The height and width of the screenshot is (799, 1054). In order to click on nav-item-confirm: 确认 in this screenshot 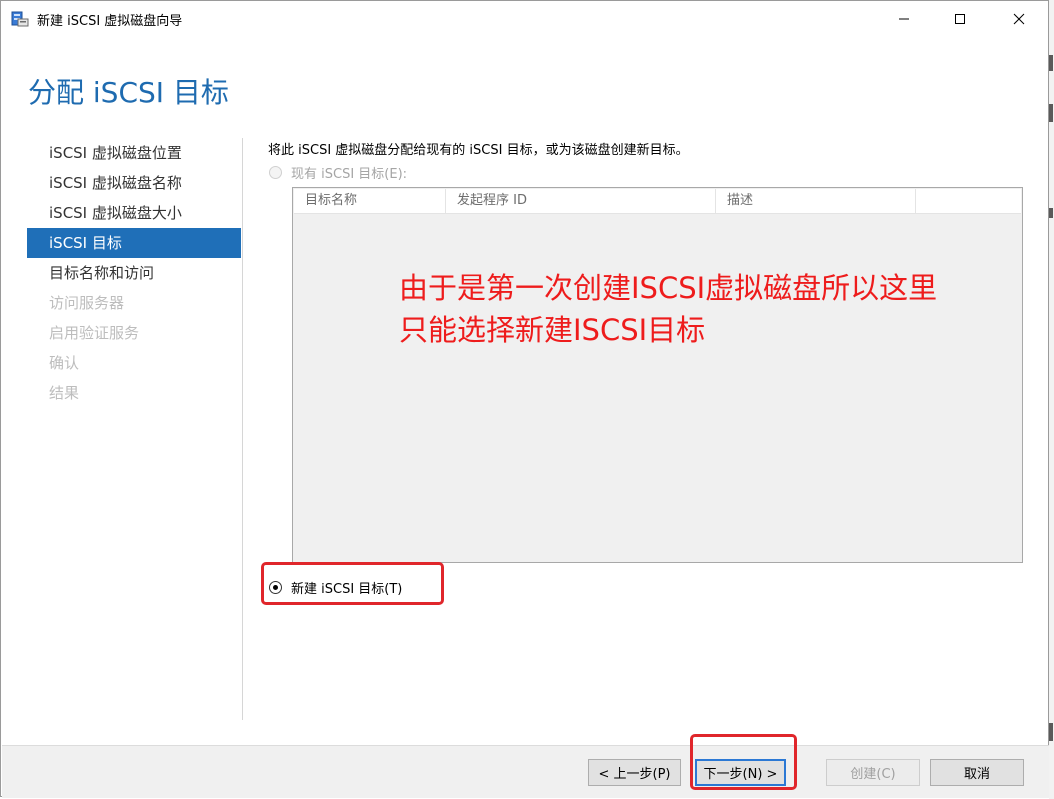, I will do `click(64, 363)`.